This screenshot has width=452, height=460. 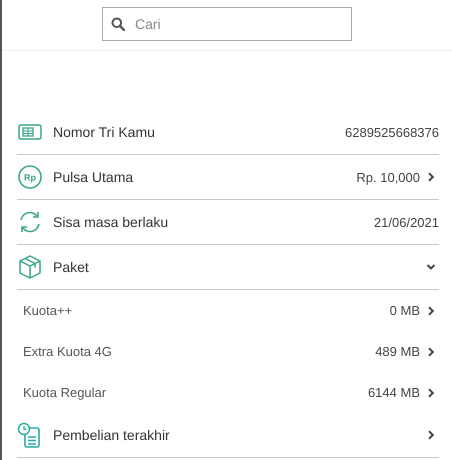 What do you see at coordinates (112, 435) in the screenshot?
I see `row-label: Pembelian terakhir` at bounding box center [112, 435].